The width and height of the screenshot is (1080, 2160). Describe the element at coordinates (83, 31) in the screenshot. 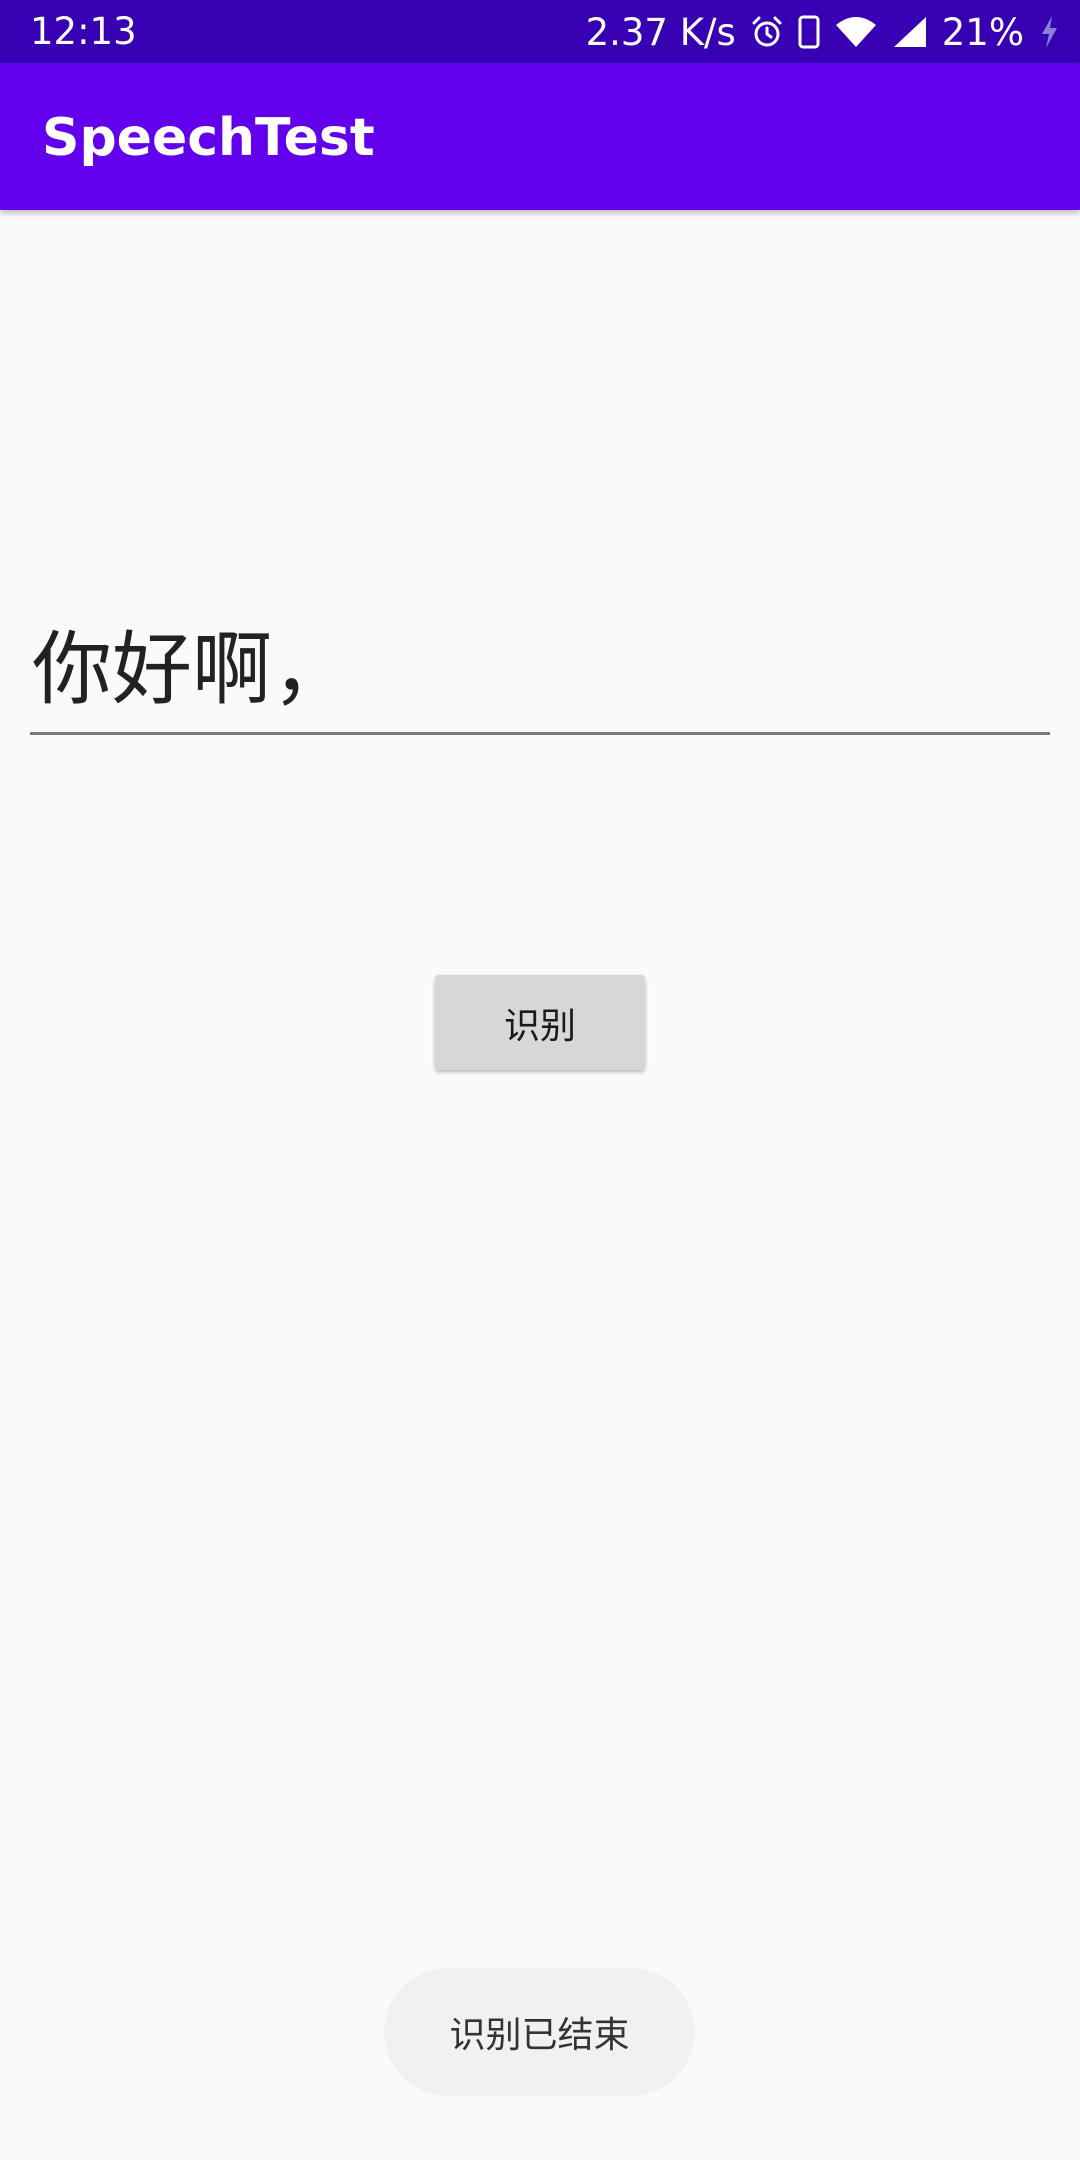

I see `status-time: 12:13` at that location.